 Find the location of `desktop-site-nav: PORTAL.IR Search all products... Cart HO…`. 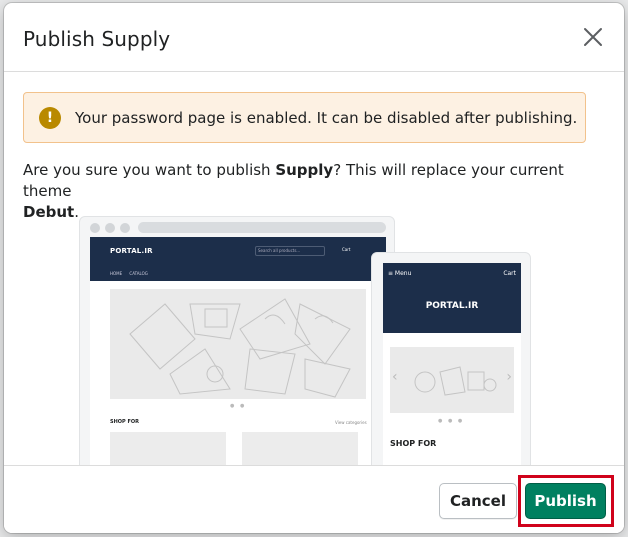

desktop-site-nav: PORTAL.IR Search all products... Cart HO… is located at coordinates (238, 259).